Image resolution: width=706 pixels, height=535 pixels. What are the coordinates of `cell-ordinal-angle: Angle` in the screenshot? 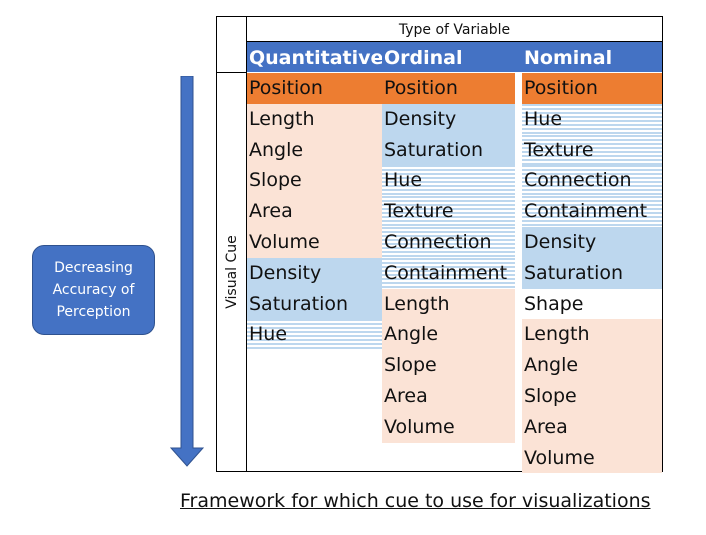 It's located at (448, 335).